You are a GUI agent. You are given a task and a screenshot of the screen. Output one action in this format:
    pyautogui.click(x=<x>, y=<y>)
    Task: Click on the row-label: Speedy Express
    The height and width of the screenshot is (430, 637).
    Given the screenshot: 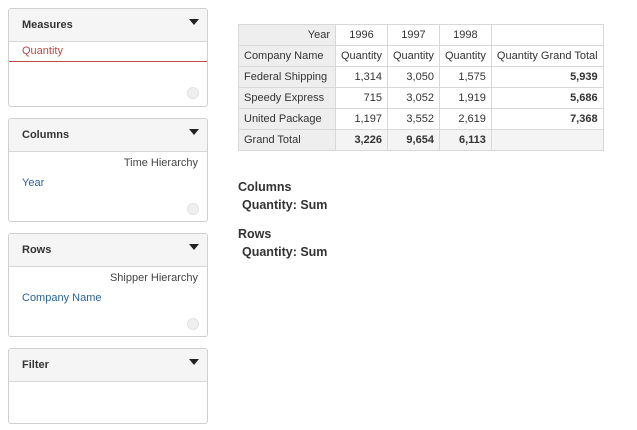 What is the action you would take?
    pyautogui.click(x=287, y=98)
    